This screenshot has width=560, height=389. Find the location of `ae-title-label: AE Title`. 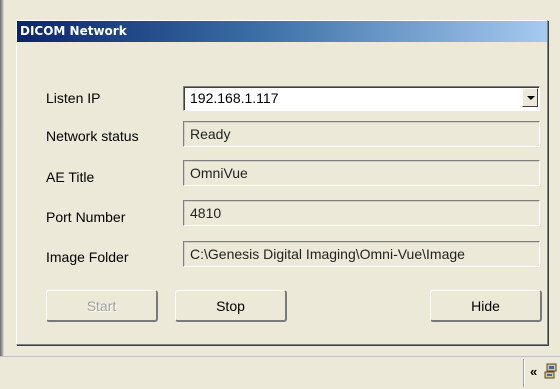

ae-title-label: AE Title is located at coordinates (70, 177).